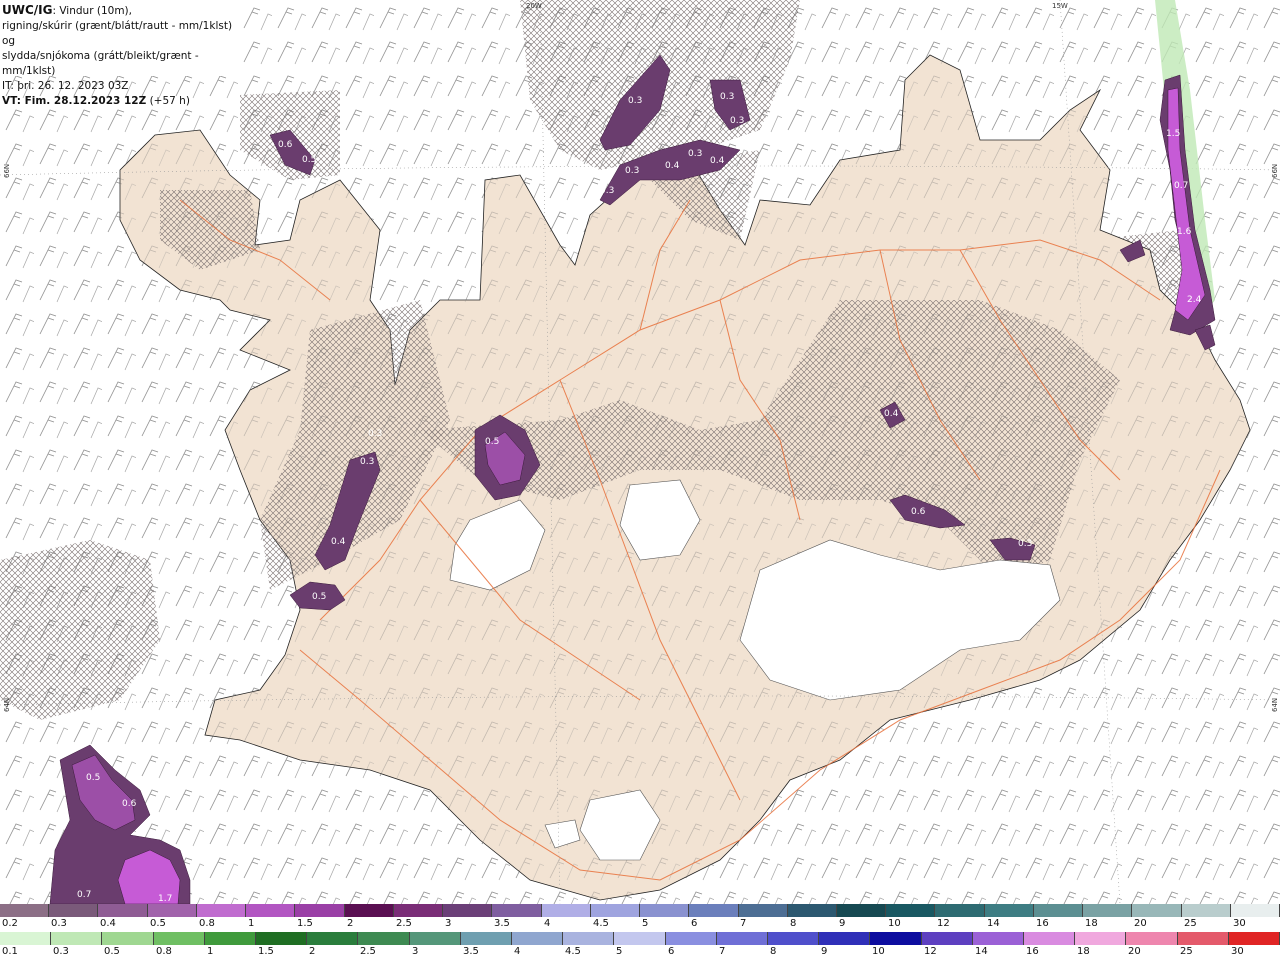 The height and width of the screenshot is (960, 1280). Describe the element at coordinates (1190, 923) in the screenshot. I see `snow-legend-label: 25` at that location.